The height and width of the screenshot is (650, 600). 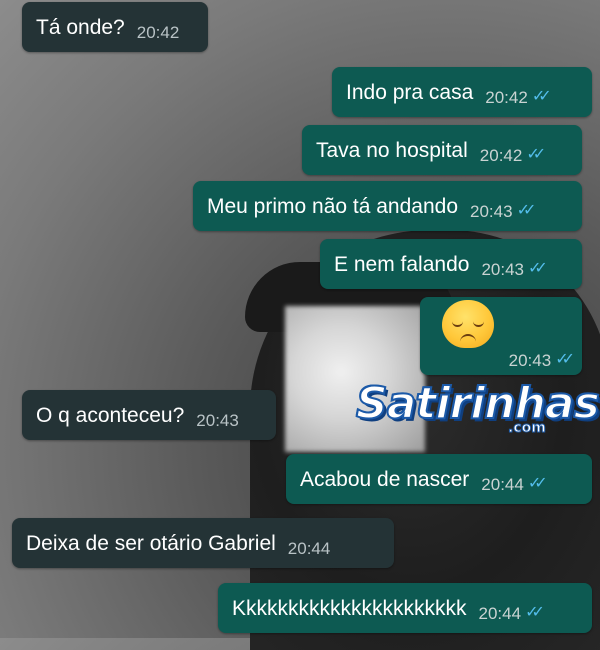 What do you see at coordinates (349, 608) in the screenshot?
I see `message-text: Kkkkkkkkkkkkkkkkkkkkkk` at bounding box center [349, 608].